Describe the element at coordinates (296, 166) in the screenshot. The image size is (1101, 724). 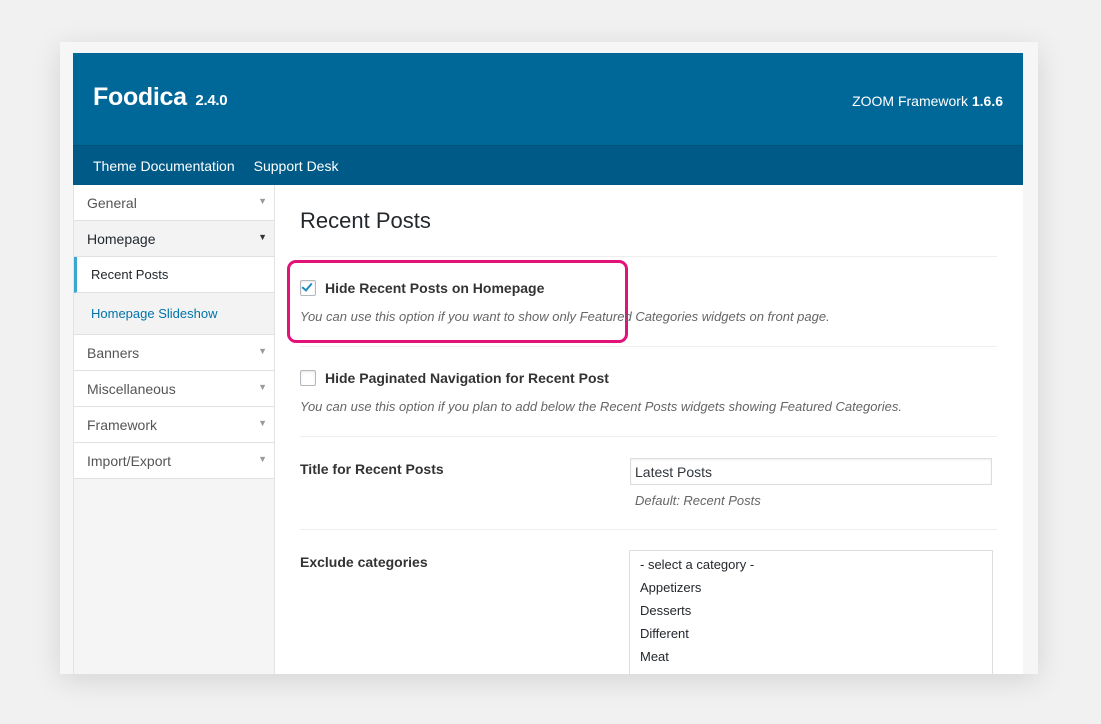
I see `support-desk-link: Support Desk` at that location.